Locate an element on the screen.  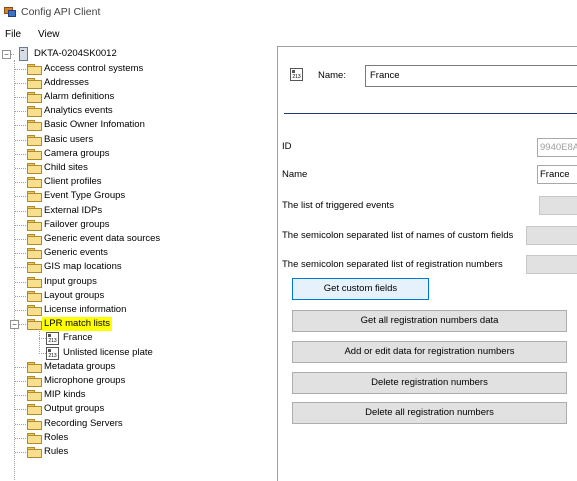
tree-item-label: Failover groups is located at coordinates (77, 224).